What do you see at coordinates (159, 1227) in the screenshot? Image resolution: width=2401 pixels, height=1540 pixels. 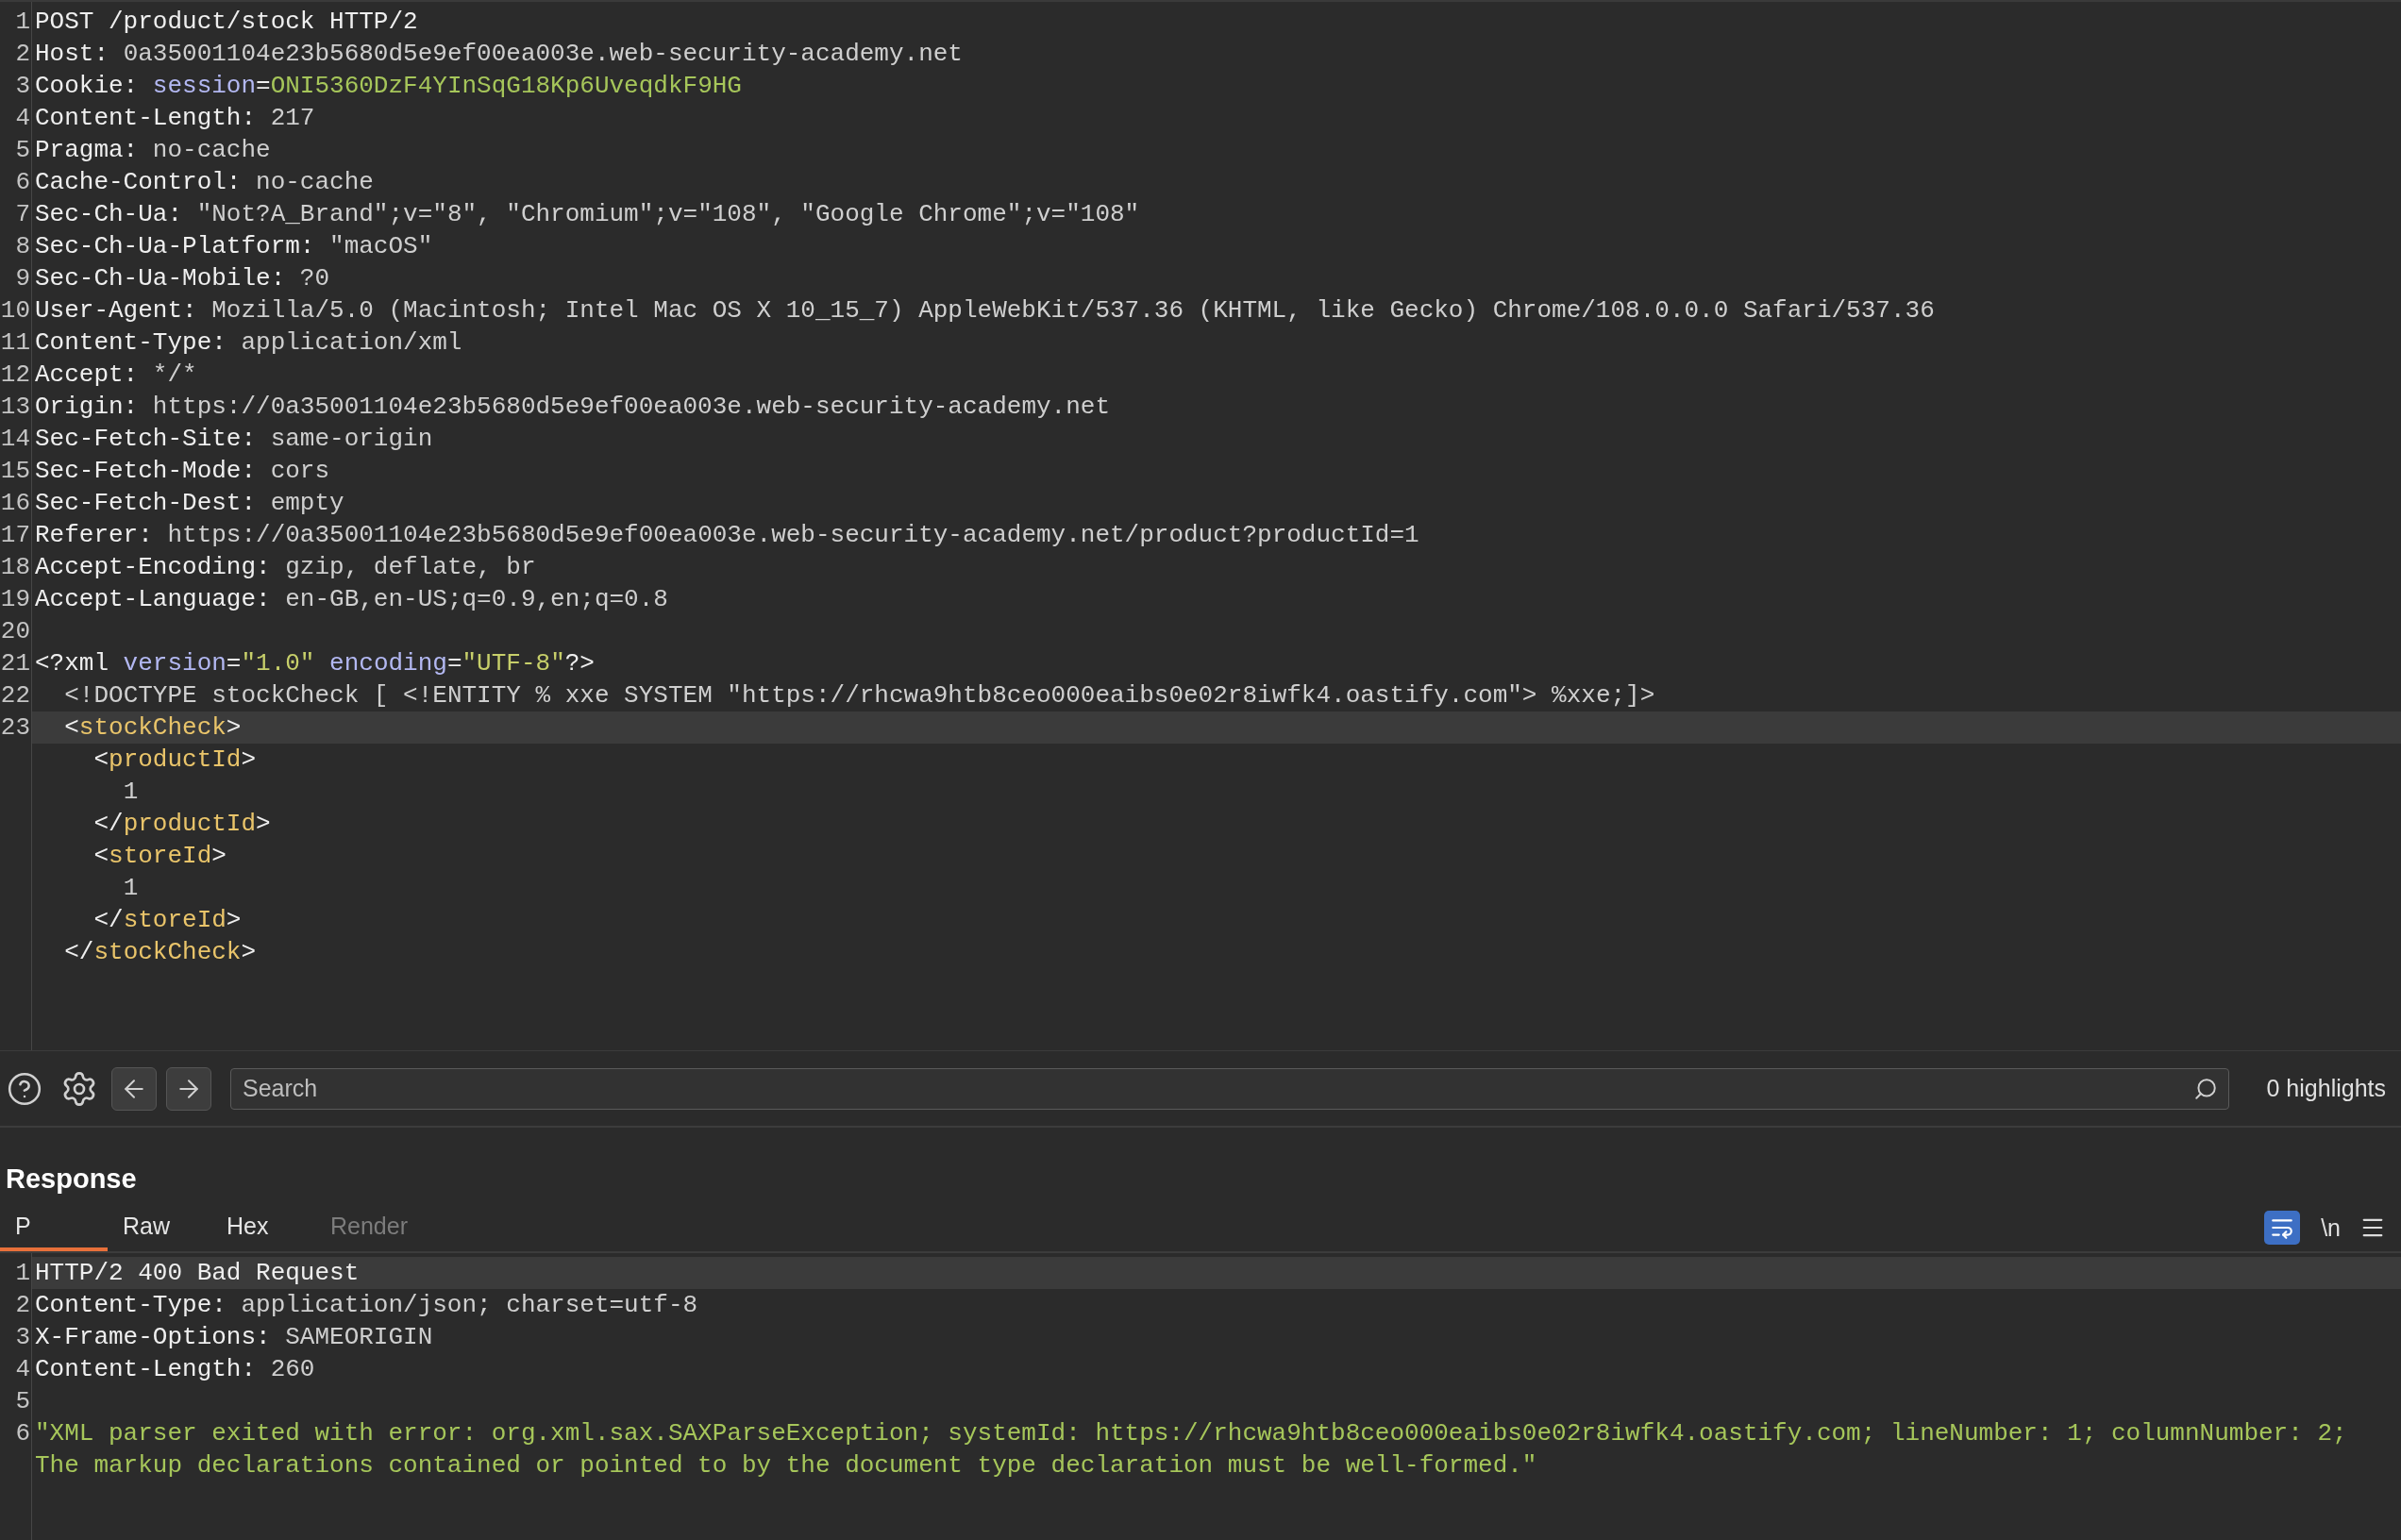 I see `view-tab: Raw` at bounding box center [159, 1227].